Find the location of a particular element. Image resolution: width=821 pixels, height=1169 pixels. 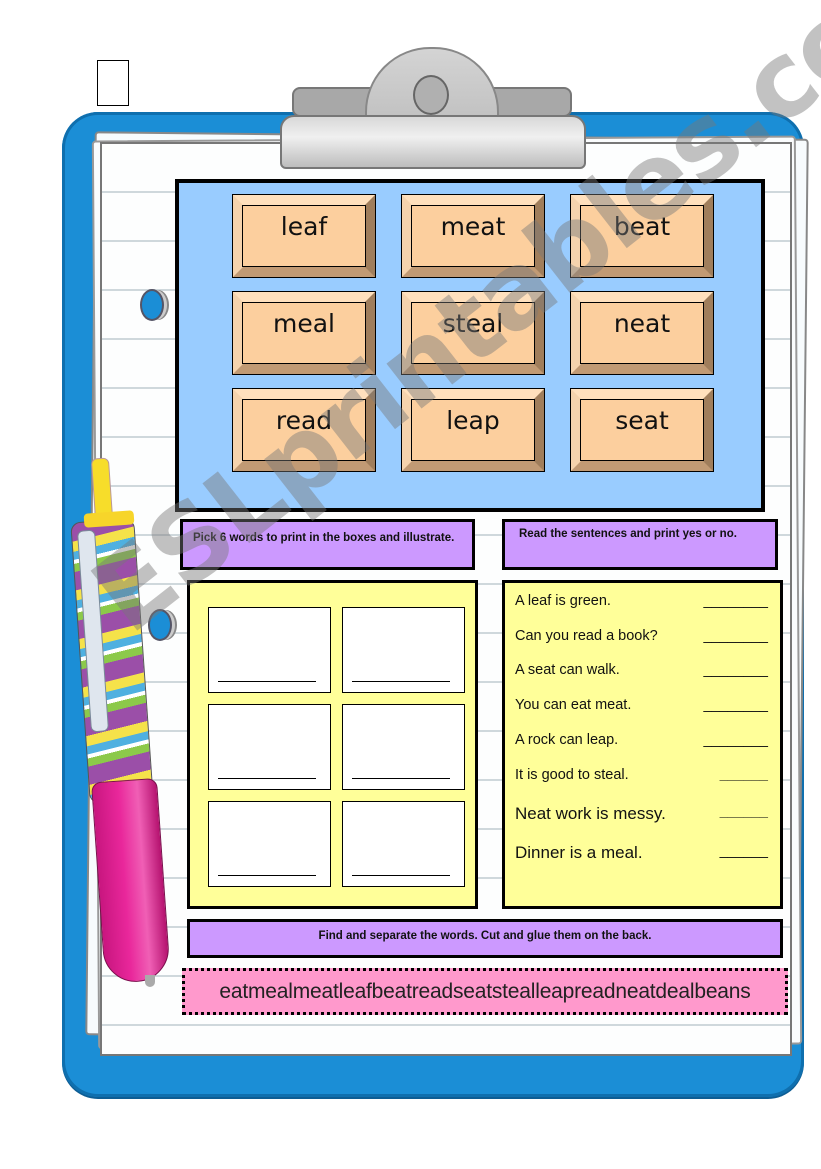

sentence-text: A seat can walk. is located at coordinates (567, 670).